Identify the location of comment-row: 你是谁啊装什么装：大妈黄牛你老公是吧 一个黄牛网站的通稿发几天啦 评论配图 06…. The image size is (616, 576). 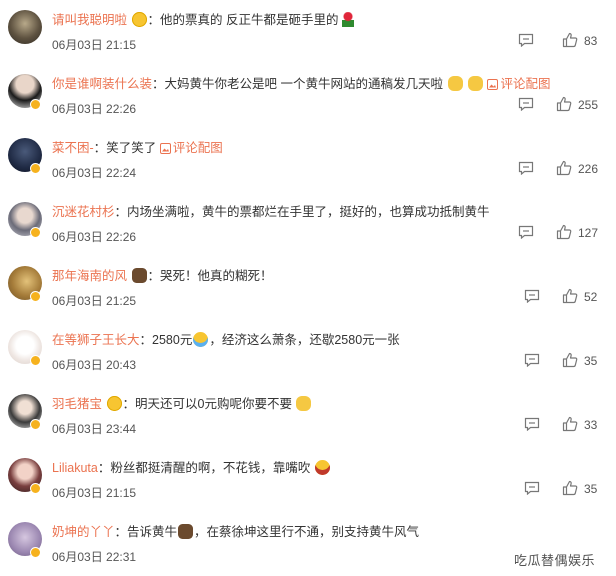
(308, 96).